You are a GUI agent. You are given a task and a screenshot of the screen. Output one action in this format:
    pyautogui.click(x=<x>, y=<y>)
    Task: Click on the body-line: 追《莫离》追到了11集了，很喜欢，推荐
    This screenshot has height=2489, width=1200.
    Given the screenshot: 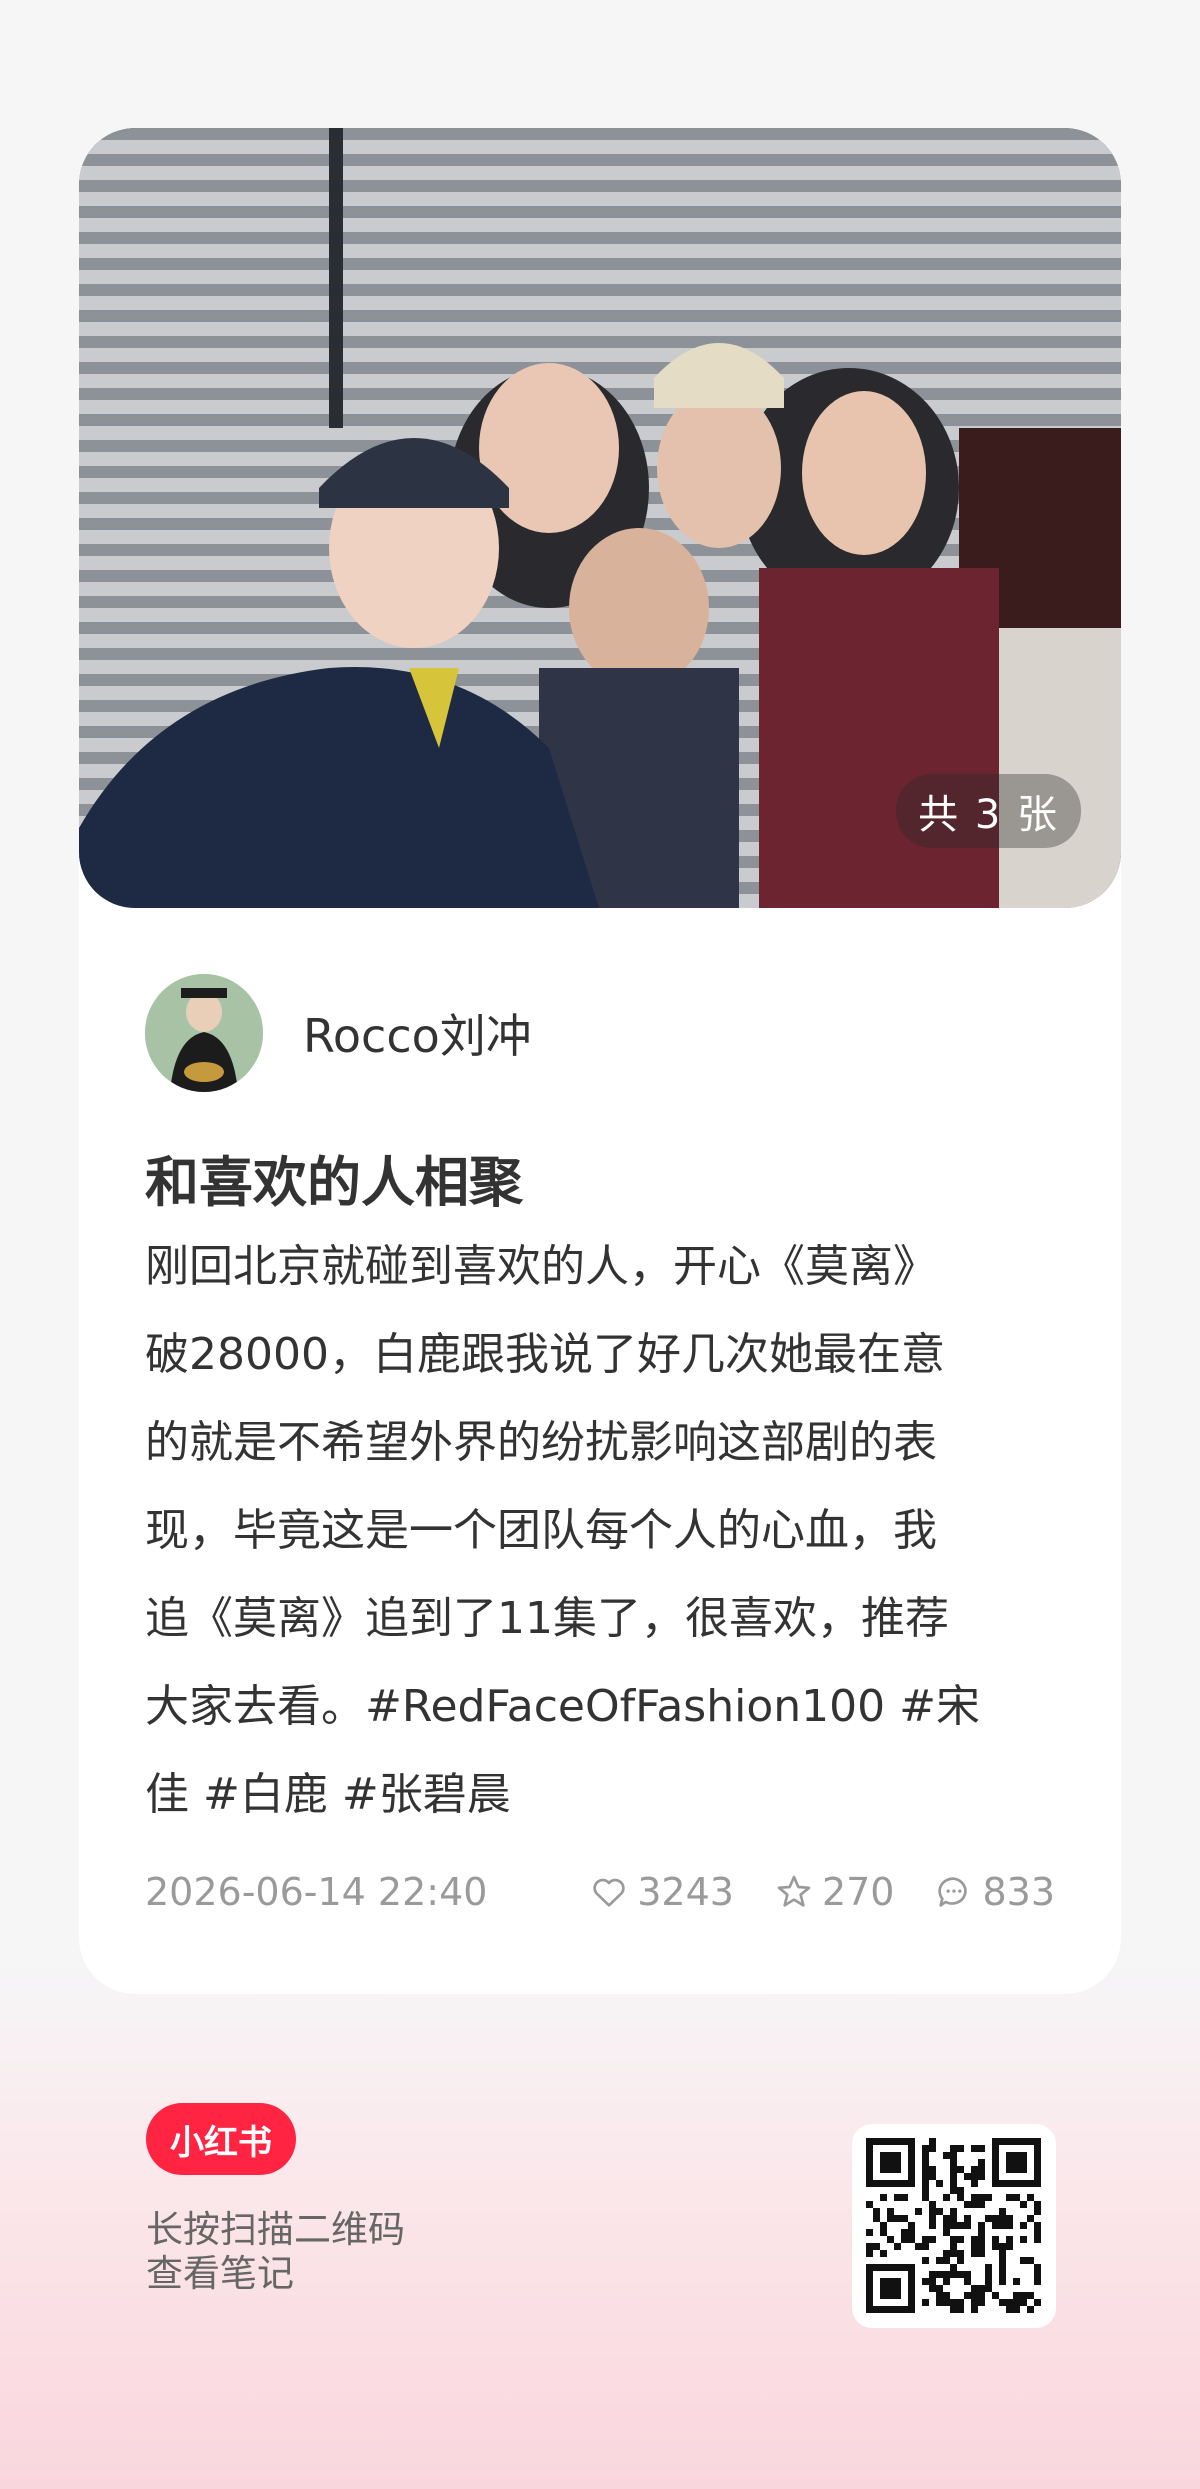 What is the action you would take?
    pyautogui.click(x=547, y=1618)
    